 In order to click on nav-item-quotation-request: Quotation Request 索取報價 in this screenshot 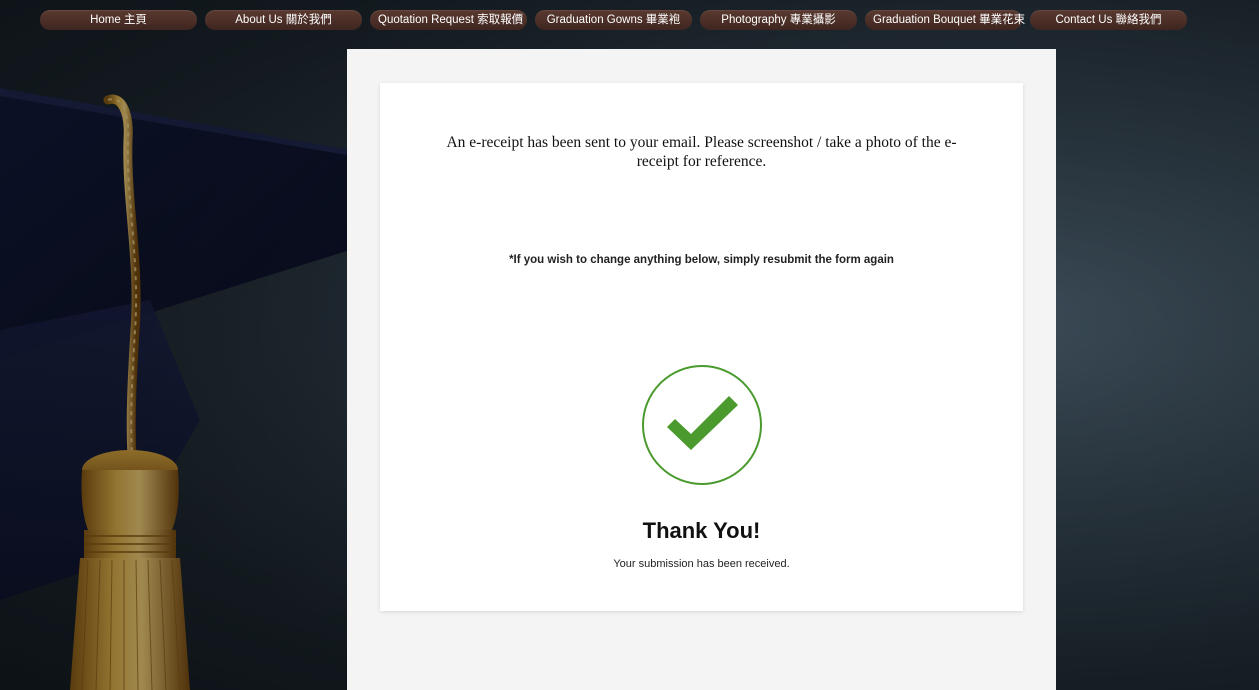, I will do `click(448, 20)`.